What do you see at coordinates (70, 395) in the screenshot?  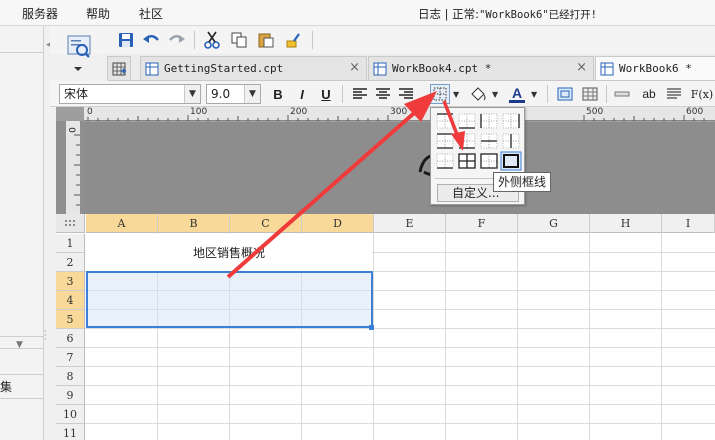 I see `row-header: 9` at bounding box center [70, 395].